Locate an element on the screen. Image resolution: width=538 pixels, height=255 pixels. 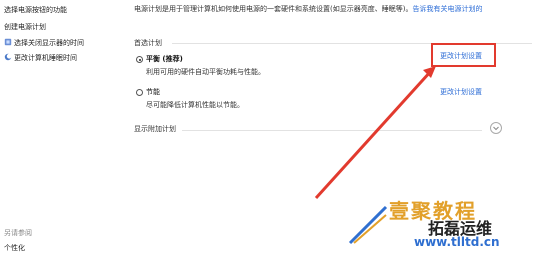
brush-stroke-icon is located at coordinates (368, 225).